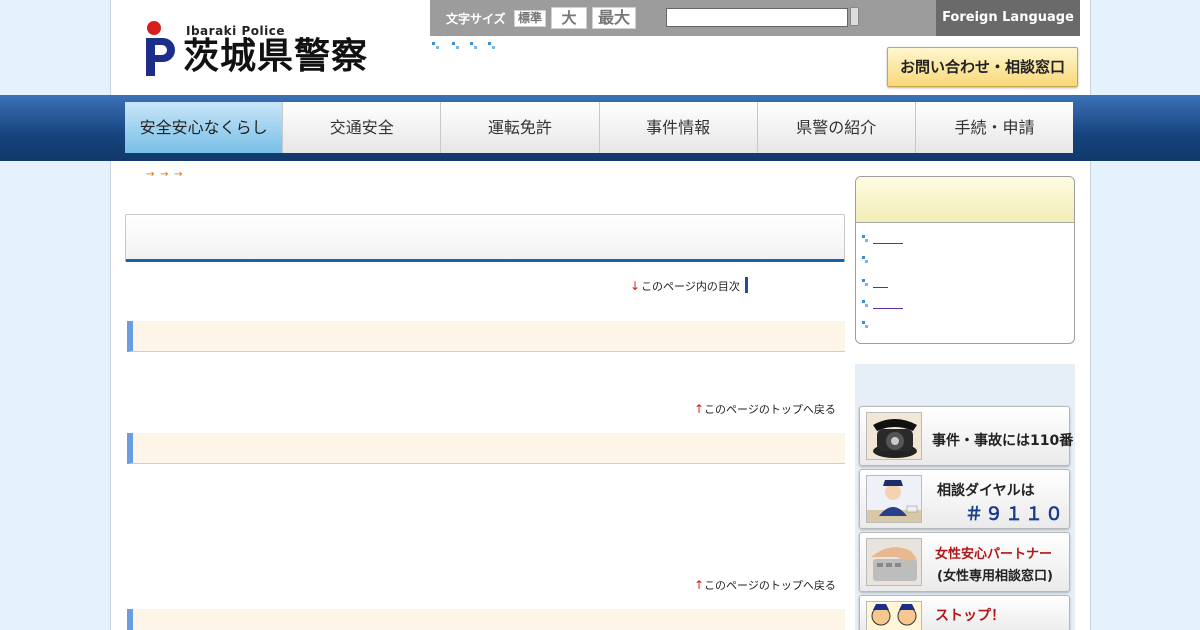  I want to click on foreign-language-button: Foreign Language, so click(1008, 18).